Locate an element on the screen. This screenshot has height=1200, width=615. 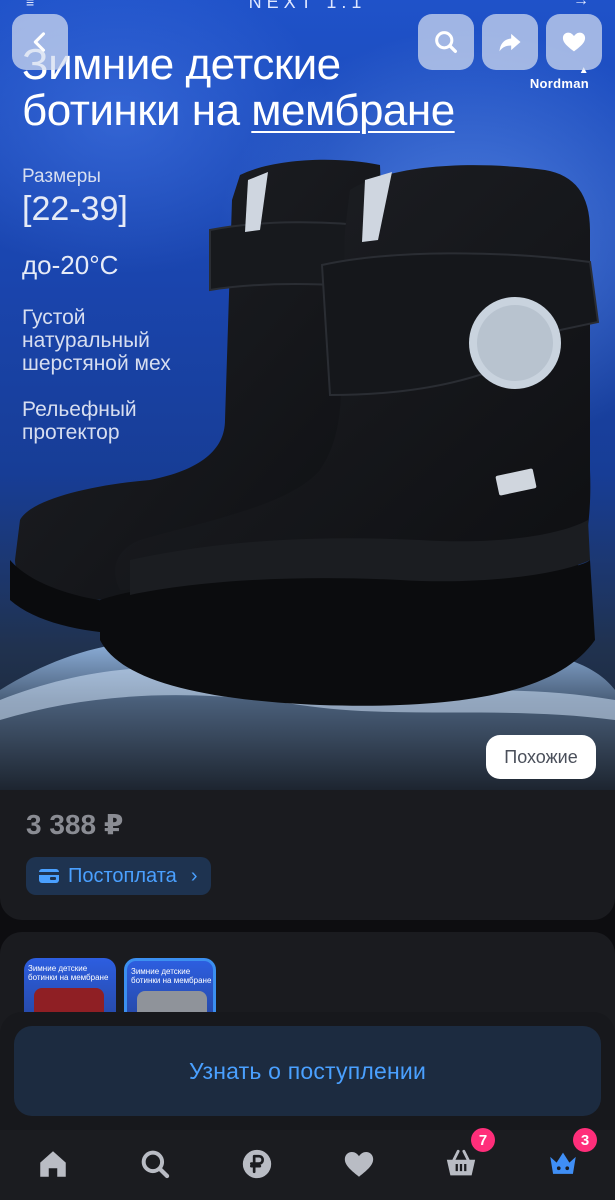
temperature-feature: до-20°С is located at coordinates (70, 265).